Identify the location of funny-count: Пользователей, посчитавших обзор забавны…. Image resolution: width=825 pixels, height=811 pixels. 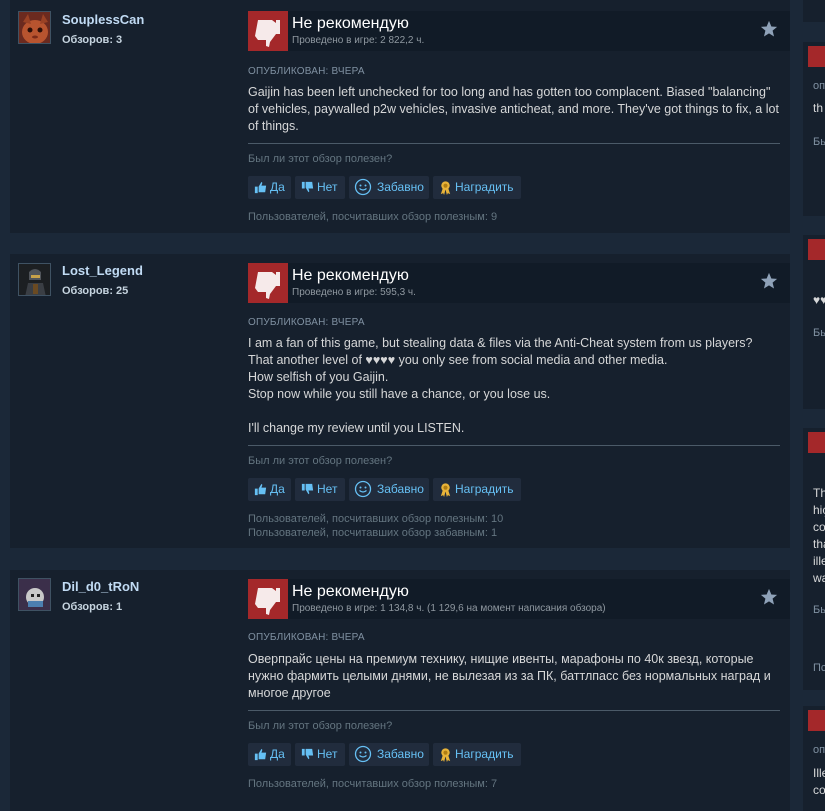
(373, 533).